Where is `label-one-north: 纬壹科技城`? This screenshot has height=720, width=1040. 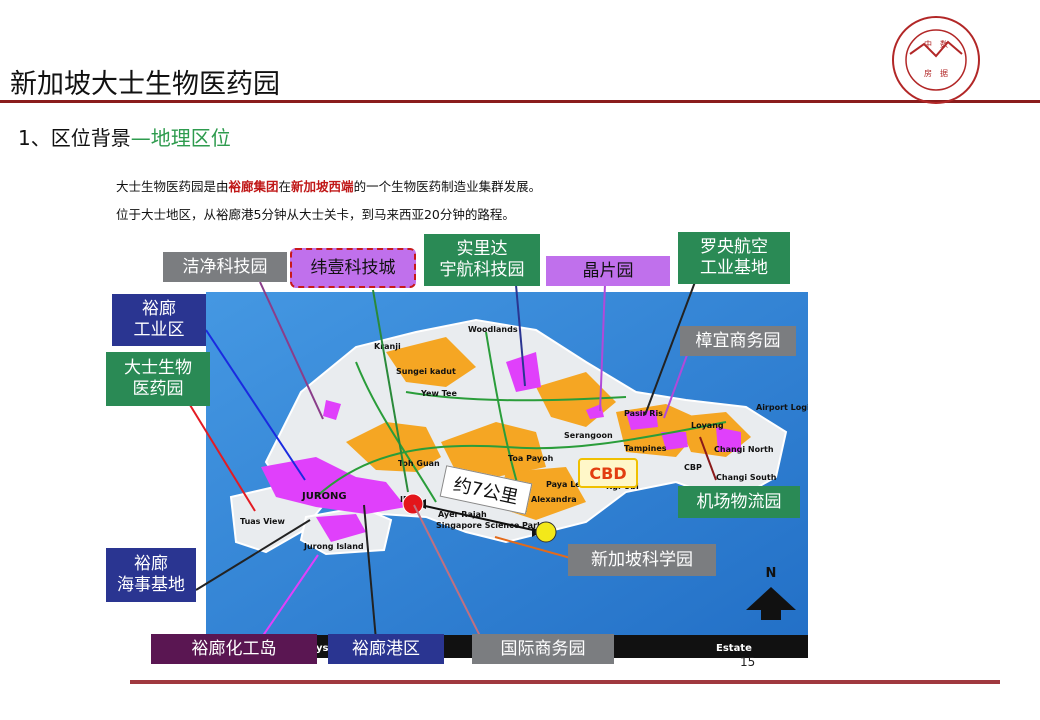 label-one-north: 纬壹科技城 is located at coordinates (353, 268).